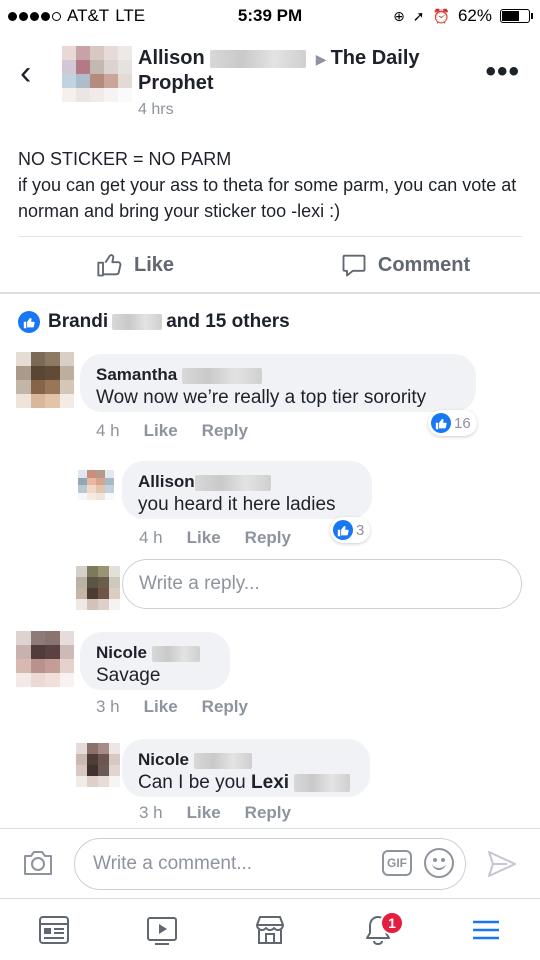 Image resolution: width=540 pixels, height=960 pixels. I want to click on liker-name: Brandi, so click(78, 321).